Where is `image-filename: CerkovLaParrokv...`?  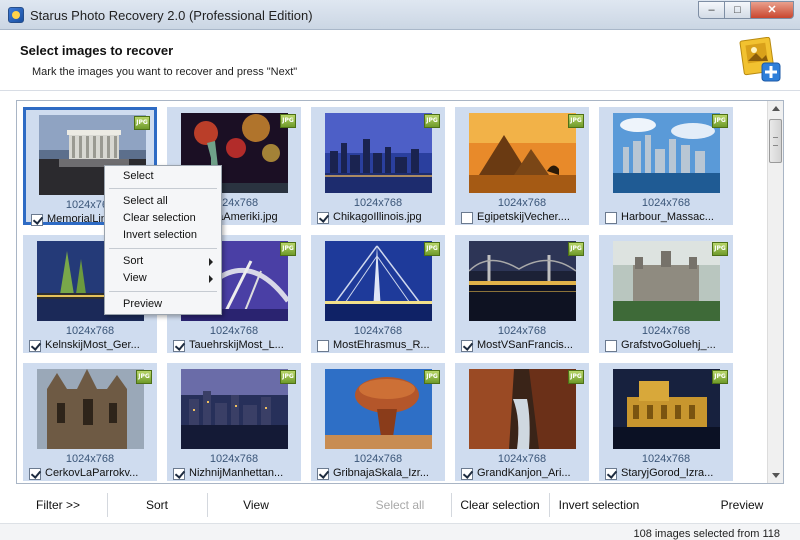
image-filename: CerkovLaParrokv... is located at coordinates (92, 473).